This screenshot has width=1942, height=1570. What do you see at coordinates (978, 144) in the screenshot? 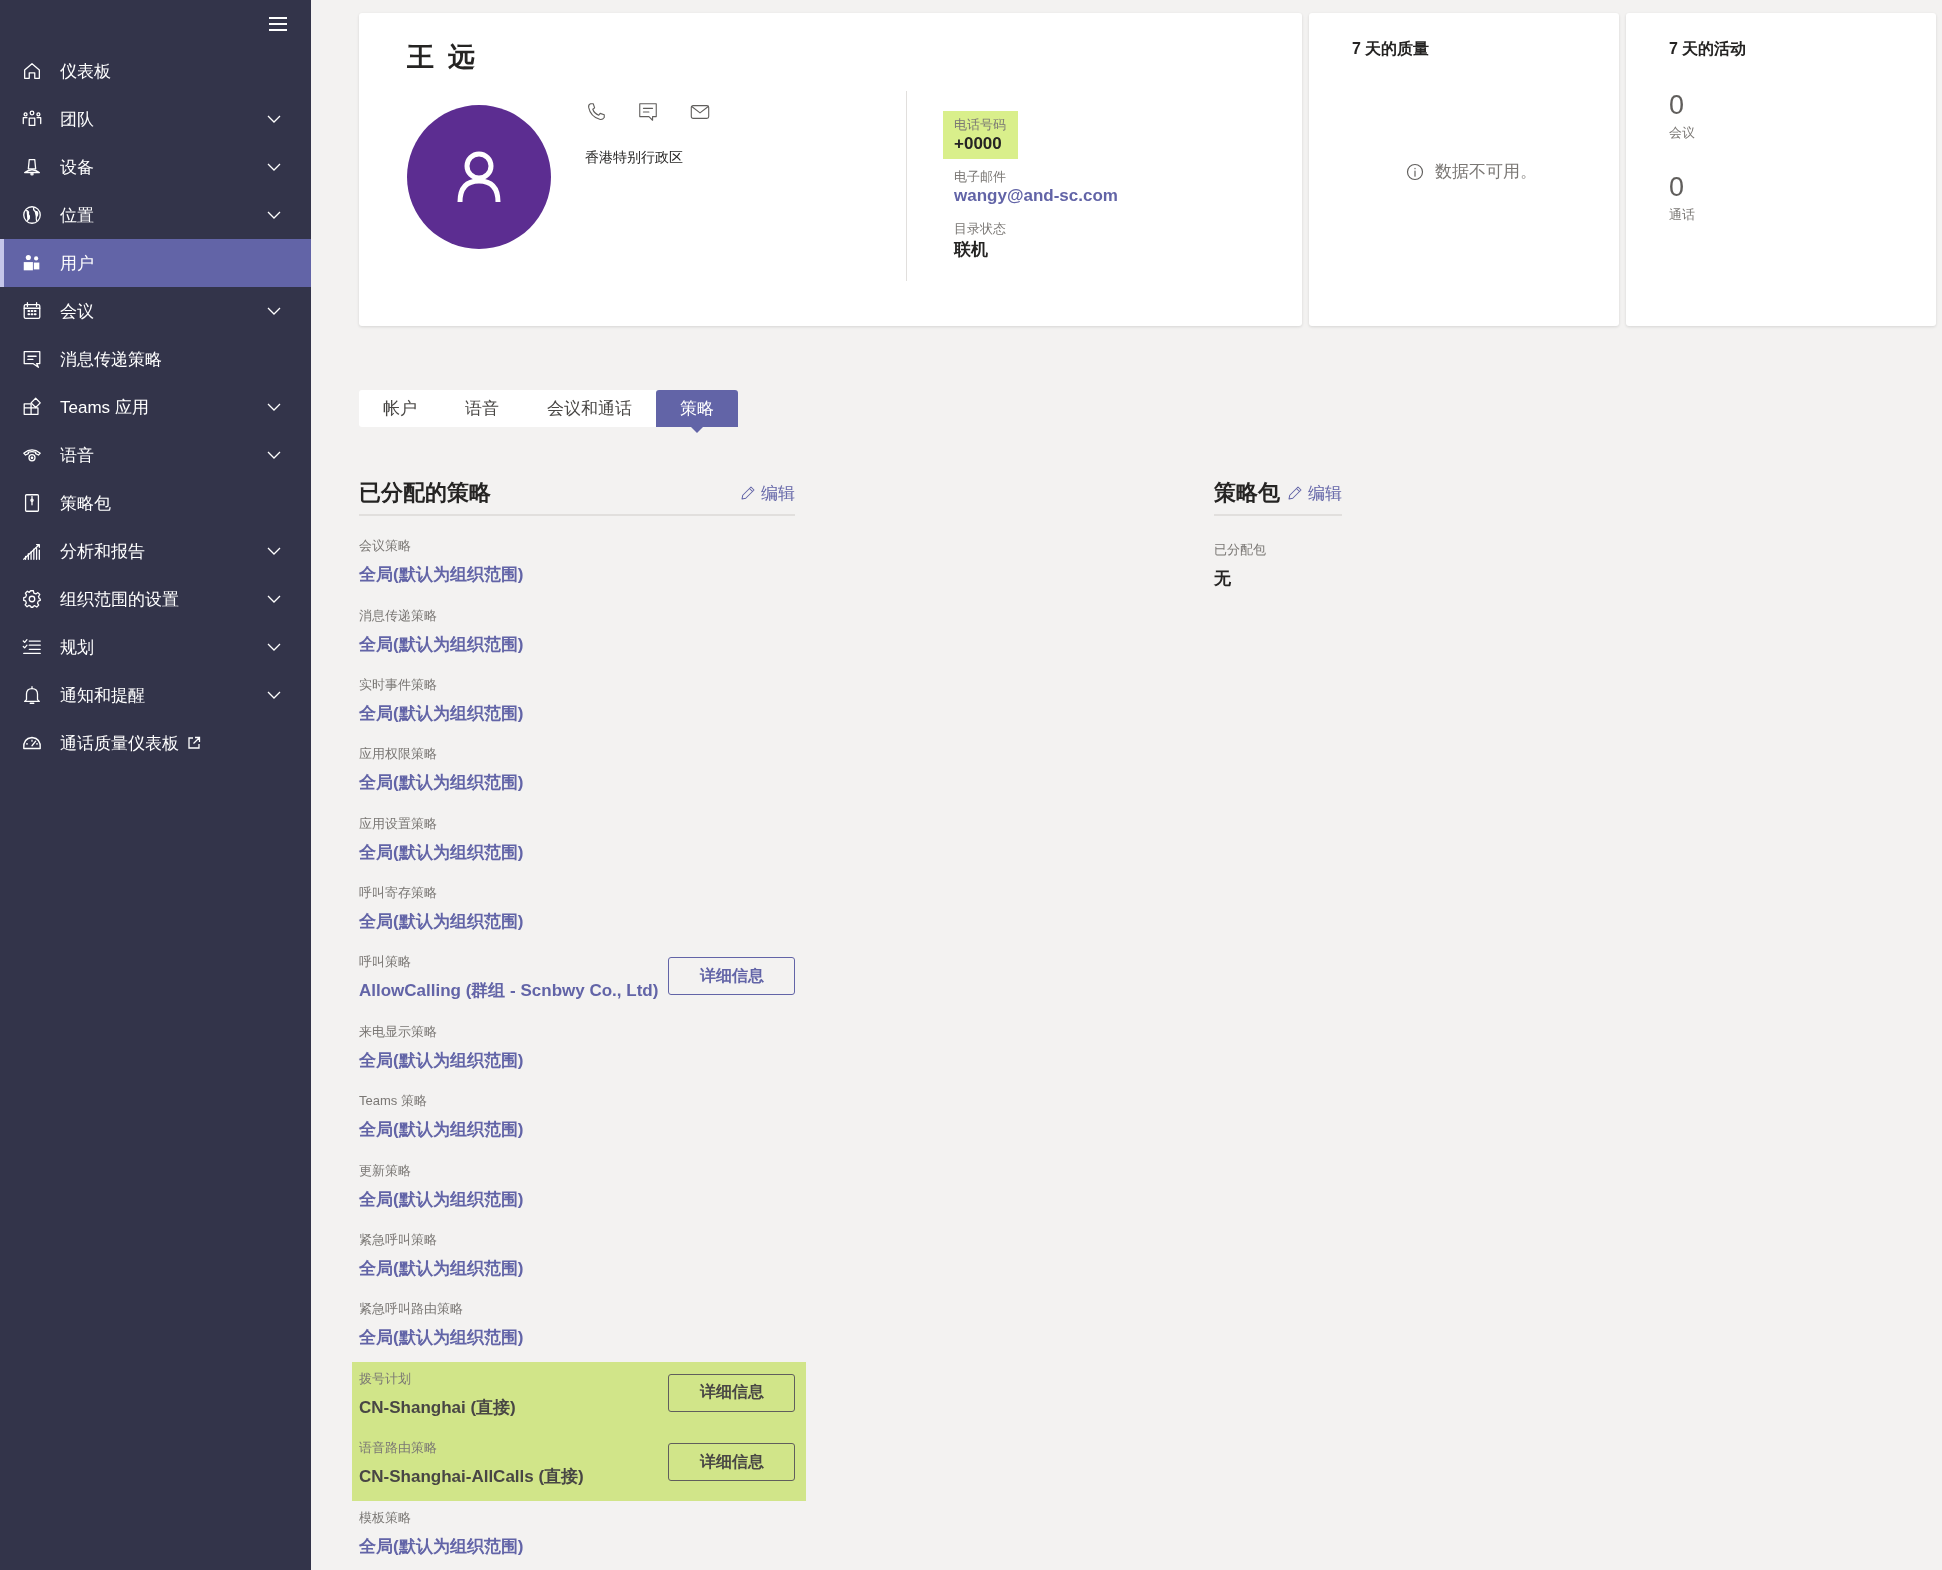
I see `field-value: +0000` at bounding box center [978, 144].